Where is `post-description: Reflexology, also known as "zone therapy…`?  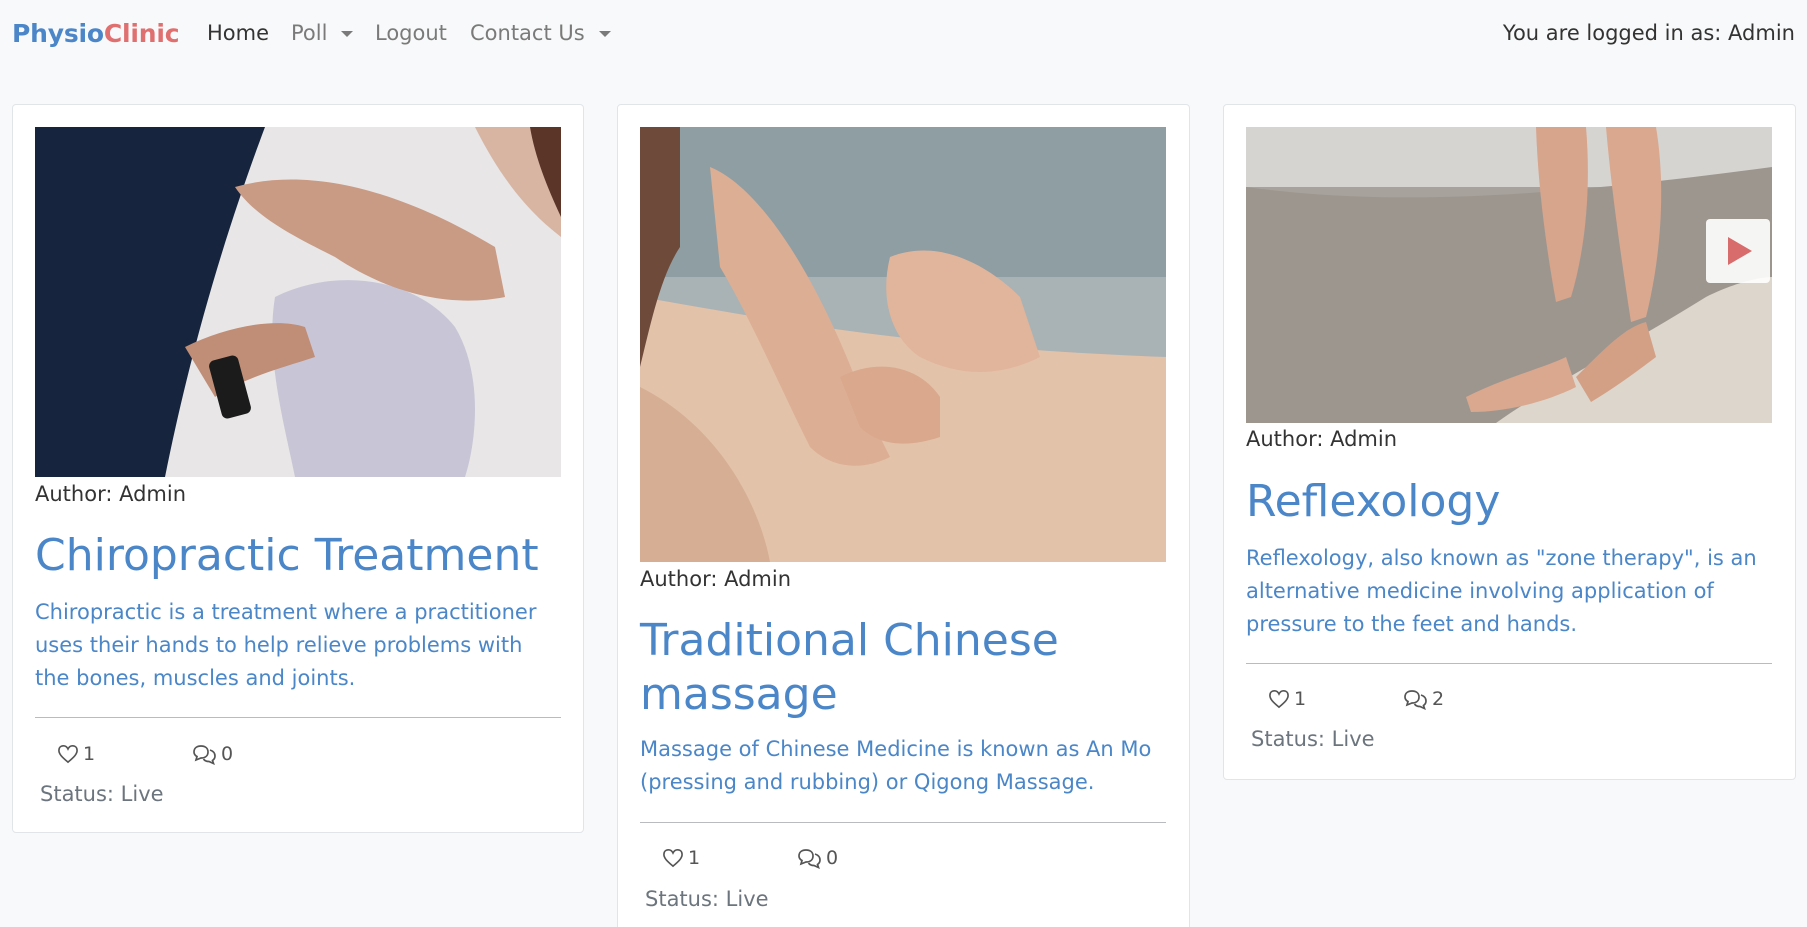
post-description: Reflexology, also known as "zone therapy… is located at coordinates (1501, 591).